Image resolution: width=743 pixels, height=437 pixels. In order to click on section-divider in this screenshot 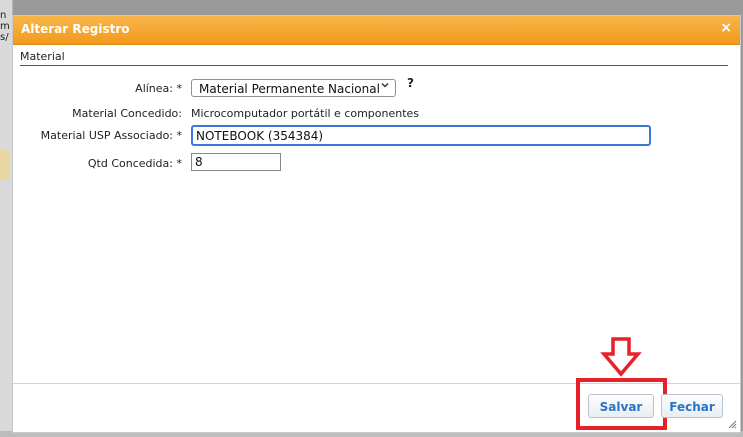, I will do `click(374, 65)`.